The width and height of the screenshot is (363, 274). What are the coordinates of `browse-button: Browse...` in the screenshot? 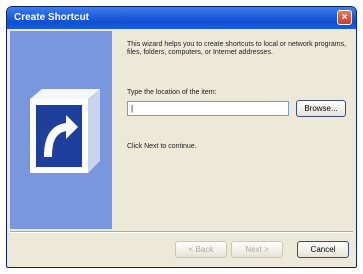 It's located at (321, 108).